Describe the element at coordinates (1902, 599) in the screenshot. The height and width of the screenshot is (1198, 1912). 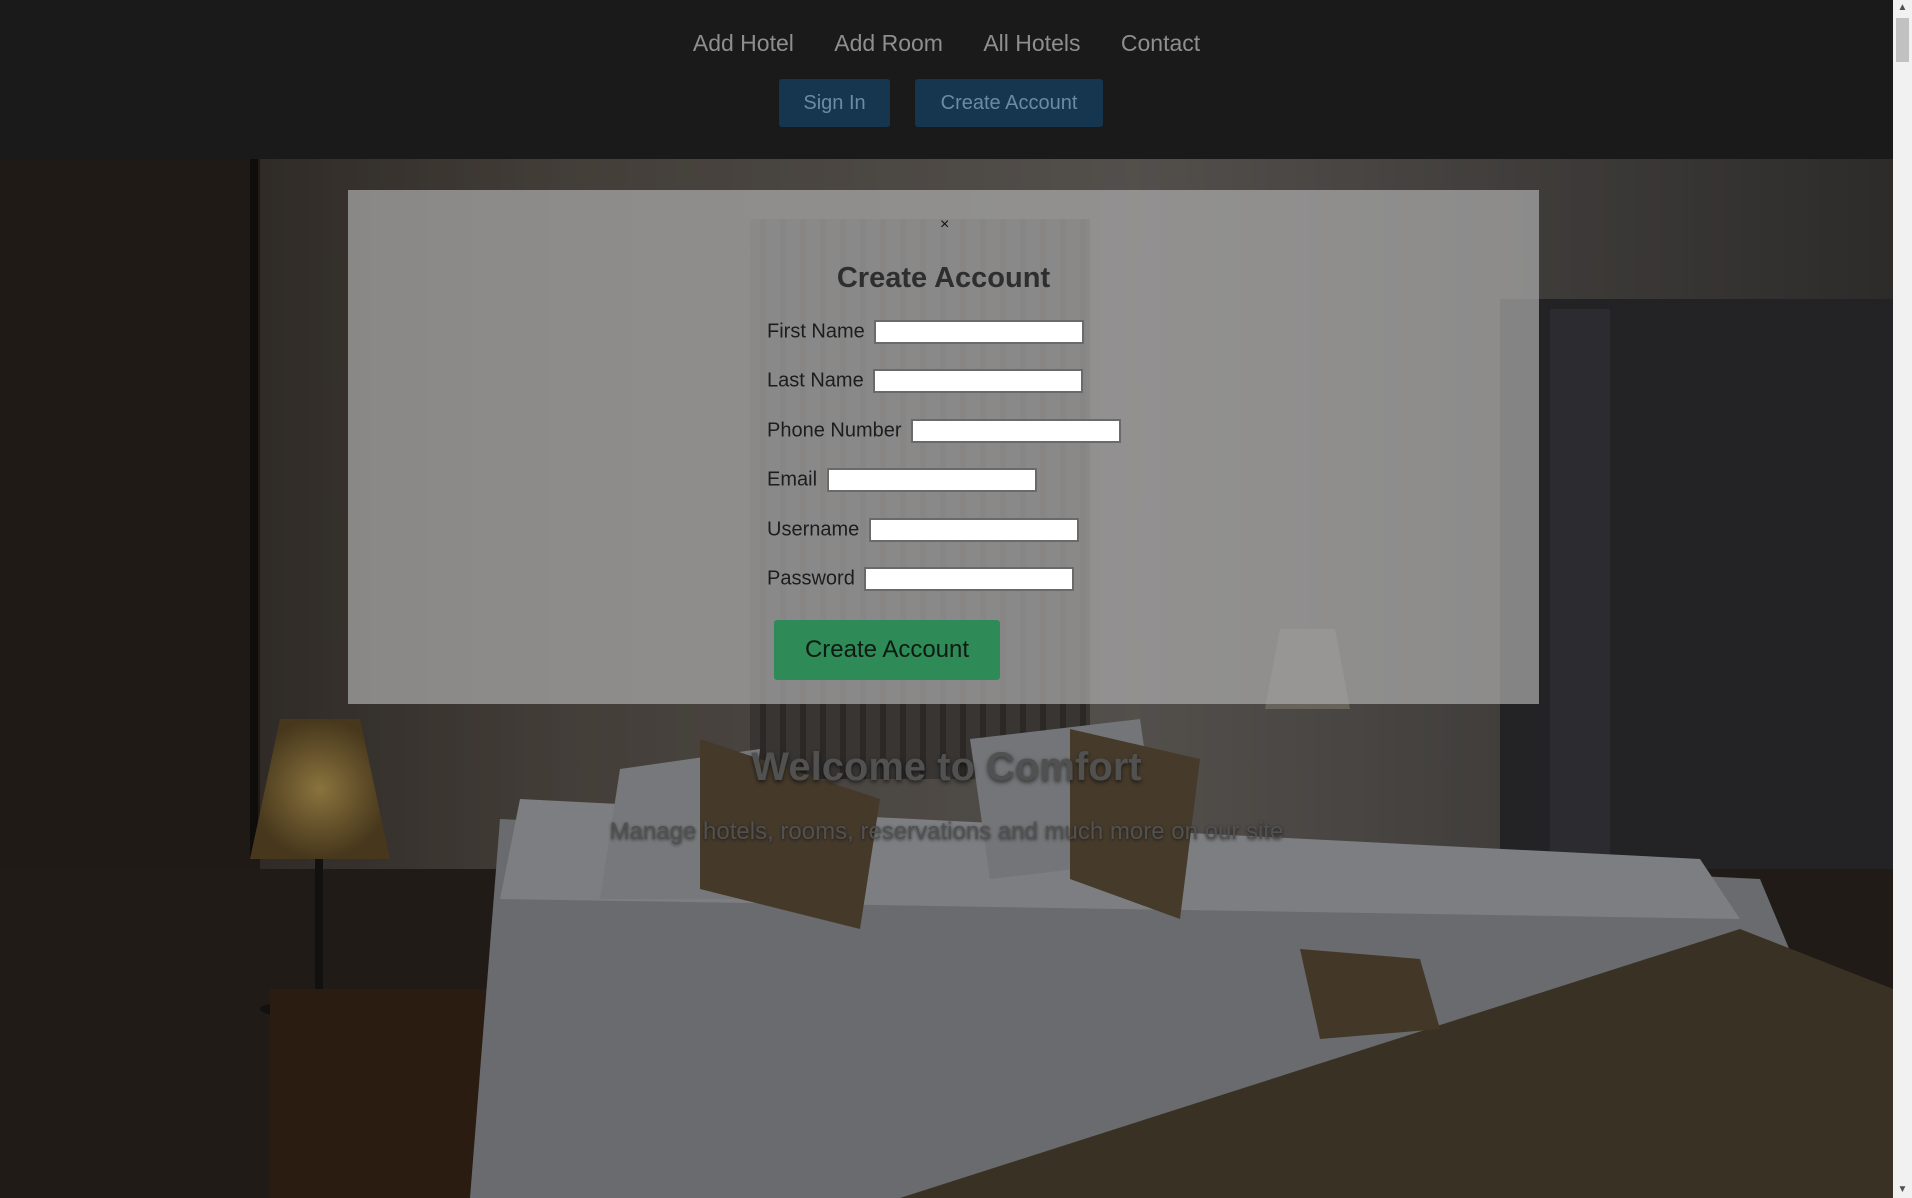
I see `vertical-scrollbar: ▲ ▼` at that location.